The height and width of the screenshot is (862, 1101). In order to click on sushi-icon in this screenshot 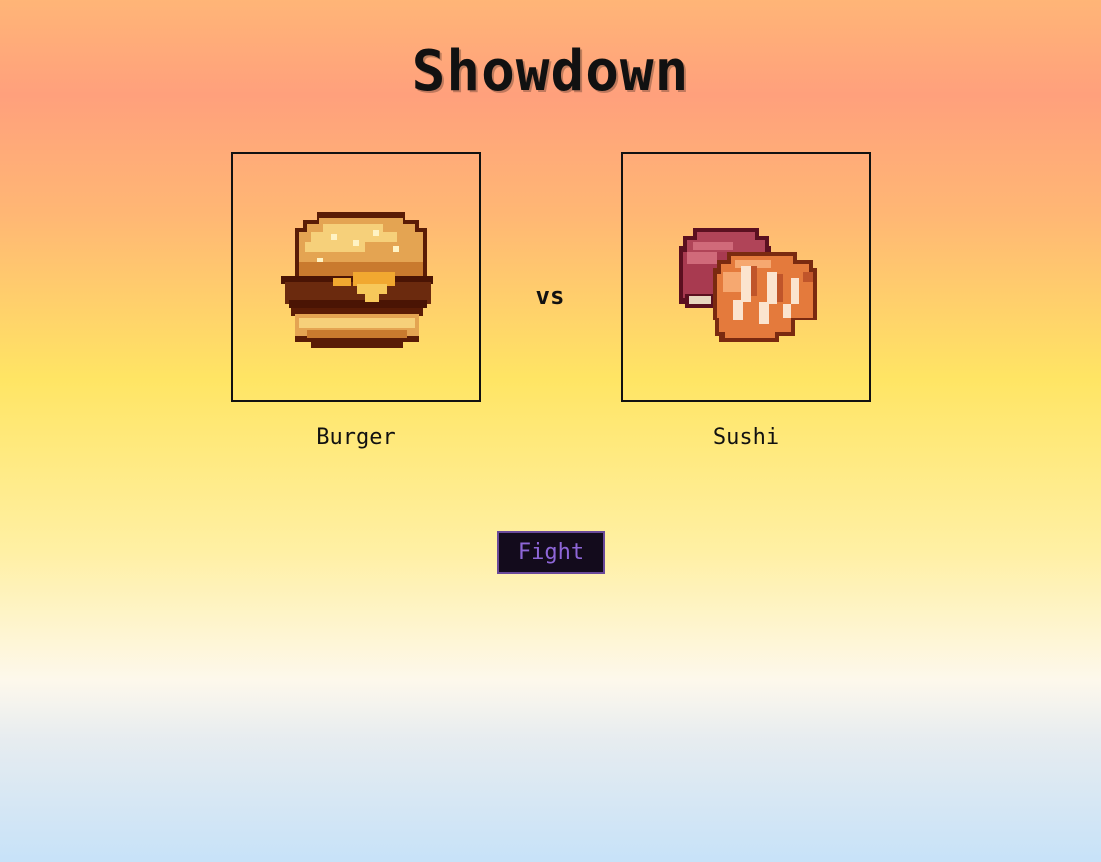, I will do `click(748, 285)`.